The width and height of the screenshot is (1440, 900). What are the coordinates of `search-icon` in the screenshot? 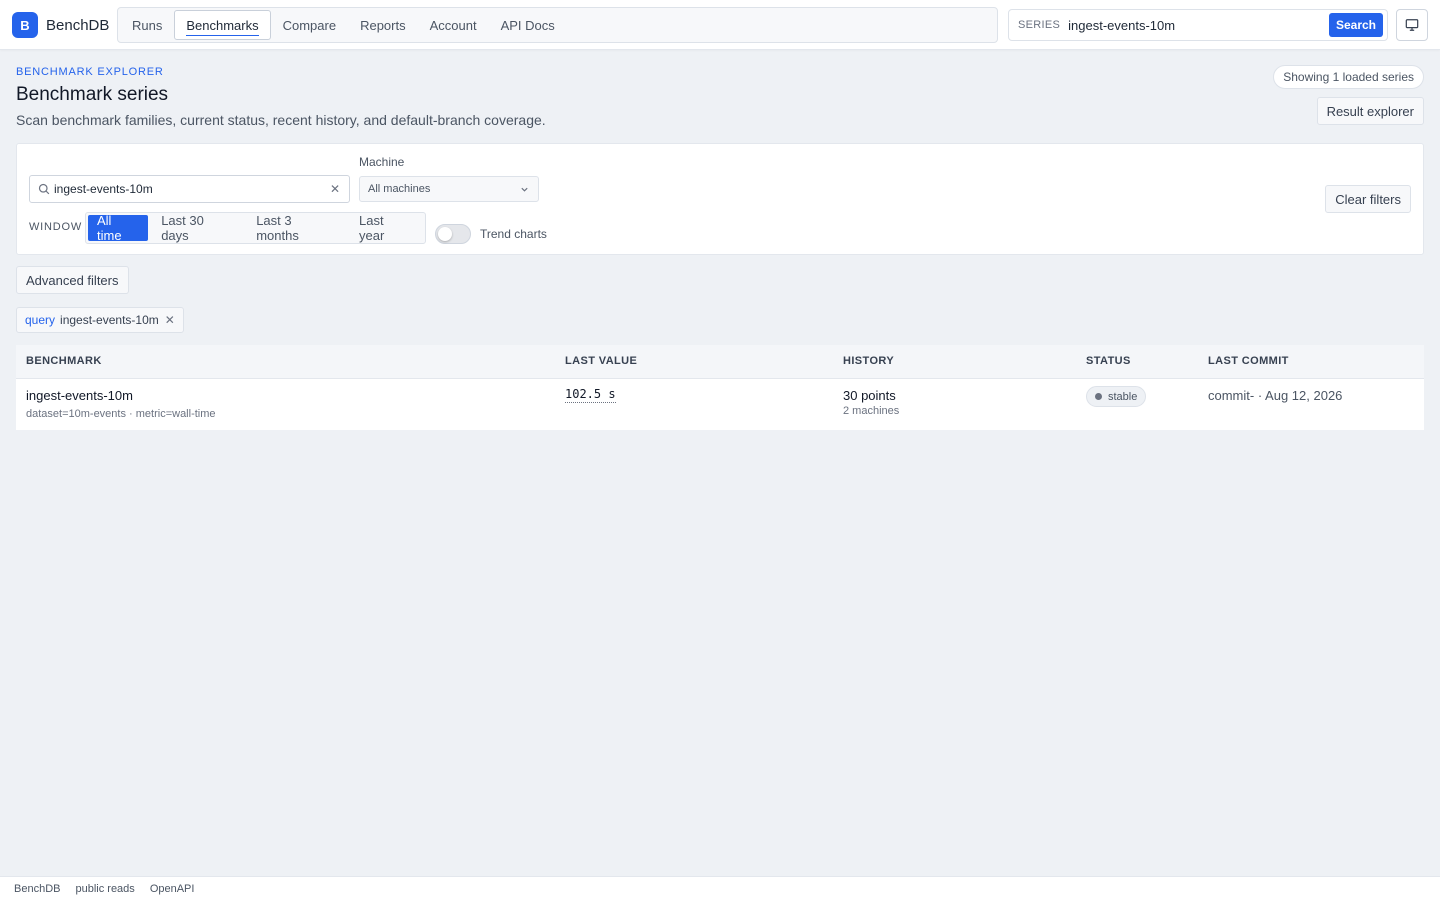 It's located at (44, 189).